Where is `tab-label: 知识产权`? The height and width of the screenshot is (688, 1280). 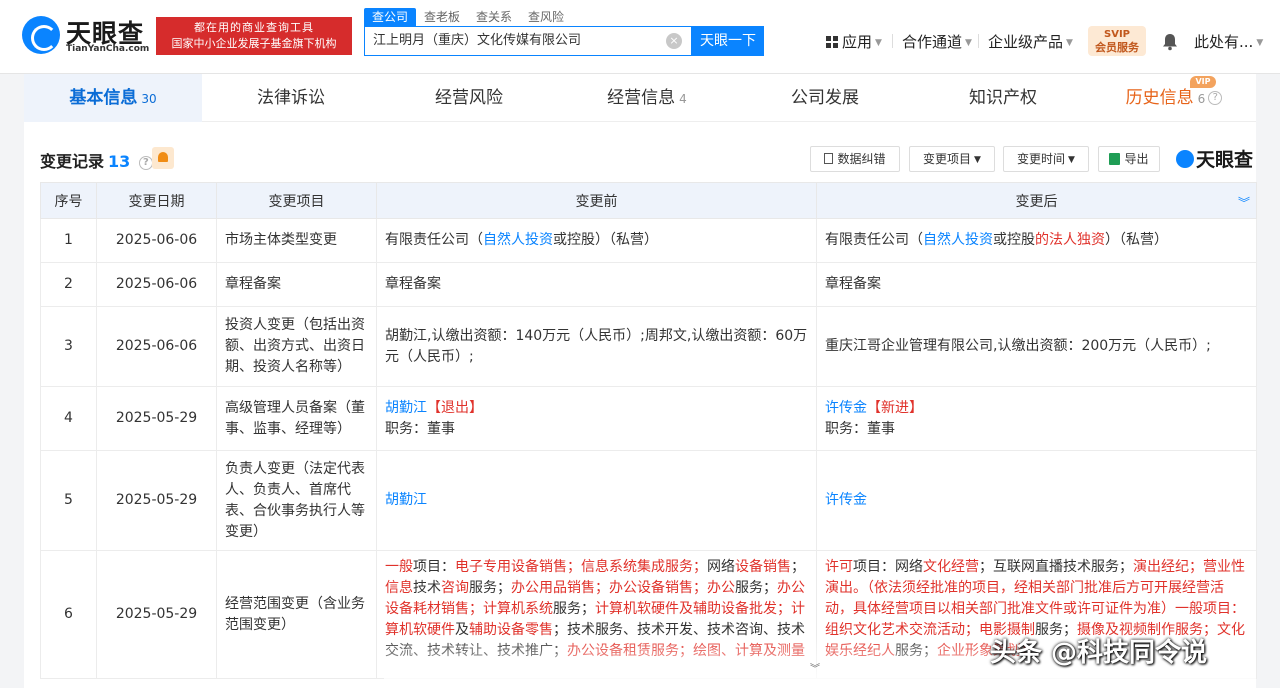 tab-label: 知识产权 is located at coordinates (1003, 98).